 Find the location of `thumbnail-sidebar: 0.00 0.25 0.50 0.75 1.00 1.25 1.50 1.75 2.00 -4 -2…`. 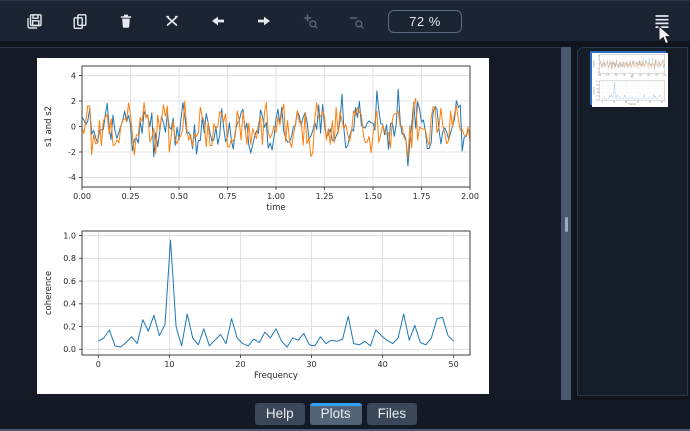

thumbnail-sidebar: 0.00 0.25 0.50 0.75 1.00 1.25 1.50 1.75 2.00 -4 -2… is located at coordinates (630, 223).